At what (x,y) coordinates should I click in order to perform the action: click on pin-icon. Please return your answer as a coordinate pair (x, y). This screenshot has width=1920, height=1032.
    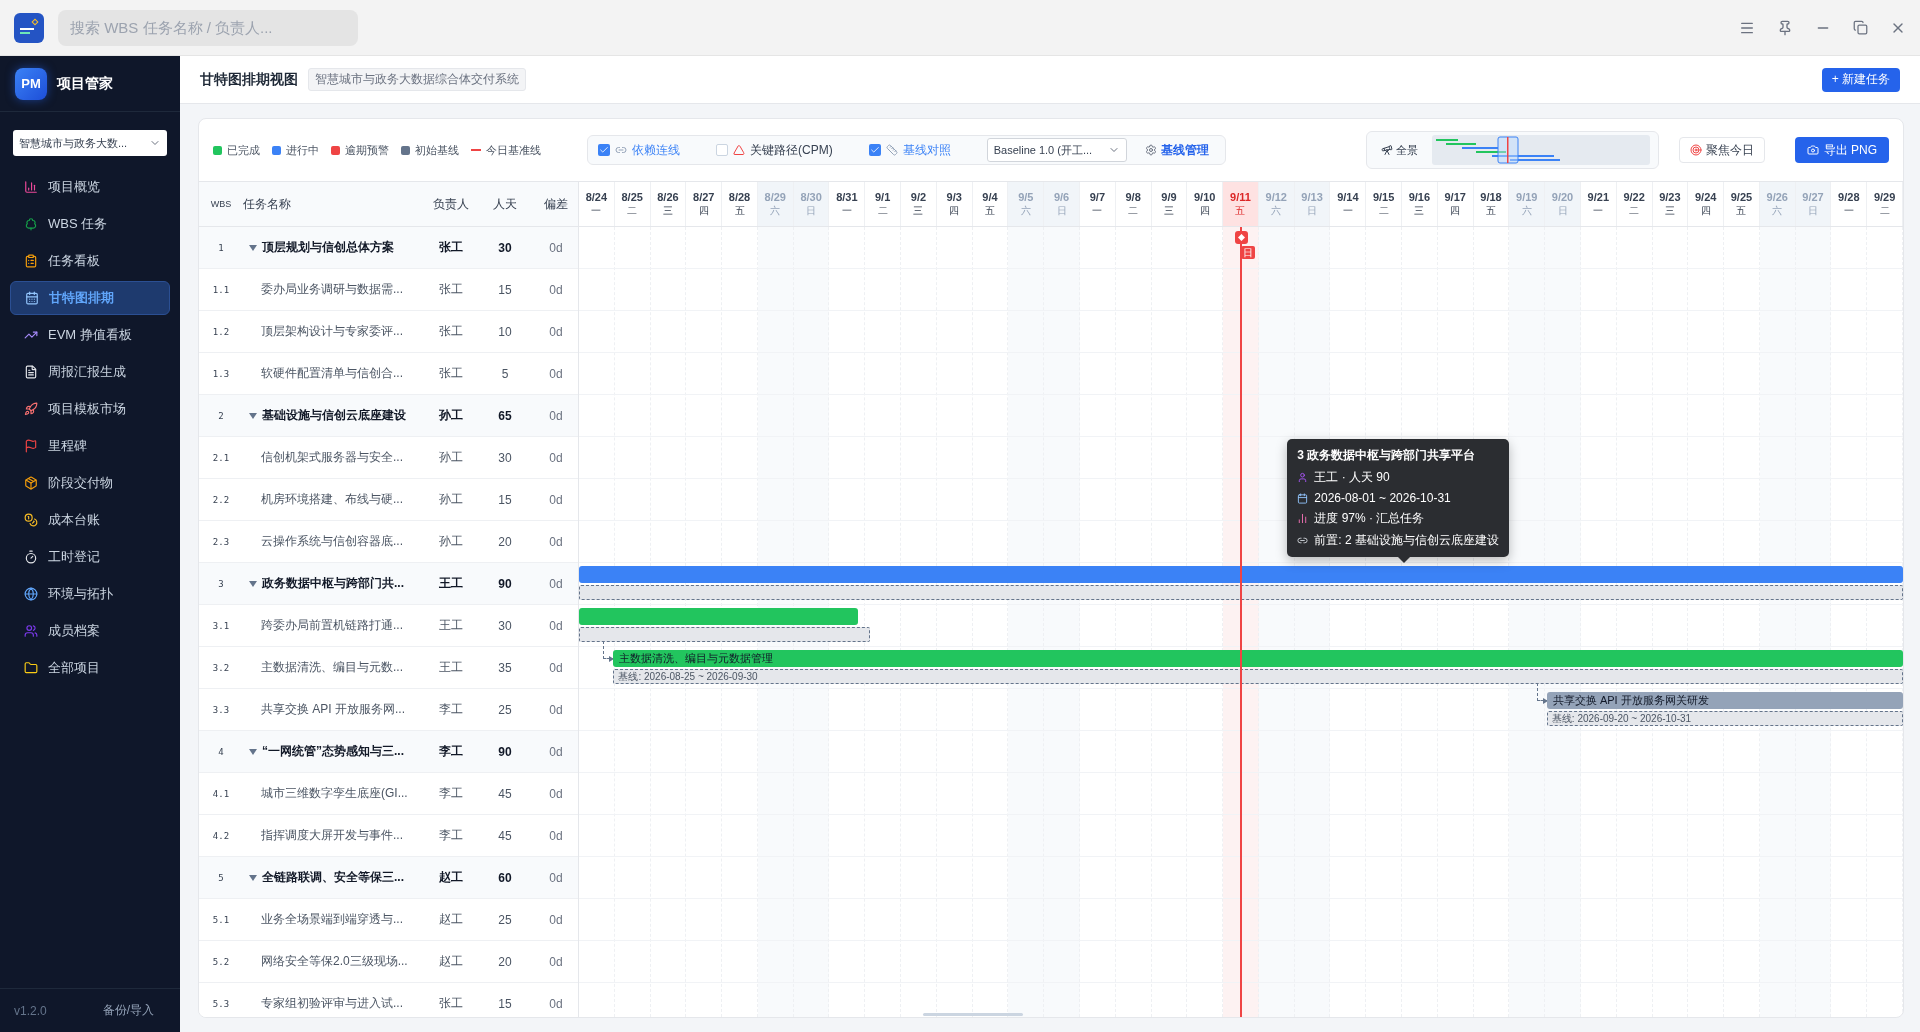
    Looking at the image, I should click on (1785, 27).